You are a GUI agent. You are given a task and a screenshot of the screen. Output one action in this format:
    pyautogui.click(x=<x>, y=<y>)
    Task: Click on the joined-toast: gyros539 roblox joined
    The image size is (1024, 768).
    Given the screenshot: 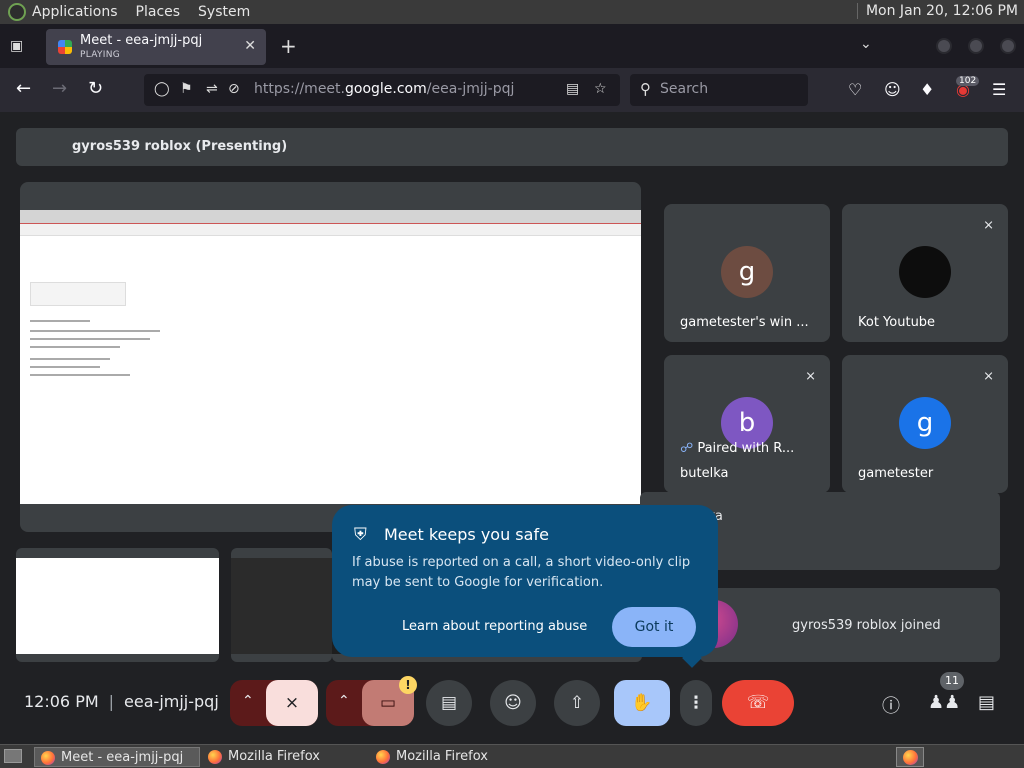 What is the action you would take?
    pyautogui.click(x=845, y=625)
    